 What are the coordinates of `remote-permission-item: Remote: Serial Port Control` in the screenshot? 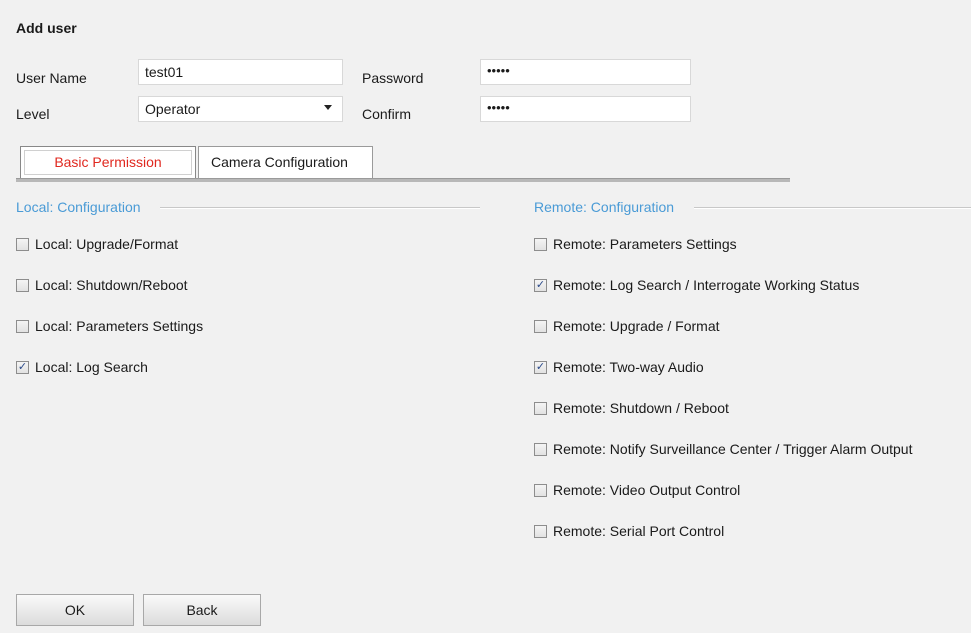 It's located at (629, 531).